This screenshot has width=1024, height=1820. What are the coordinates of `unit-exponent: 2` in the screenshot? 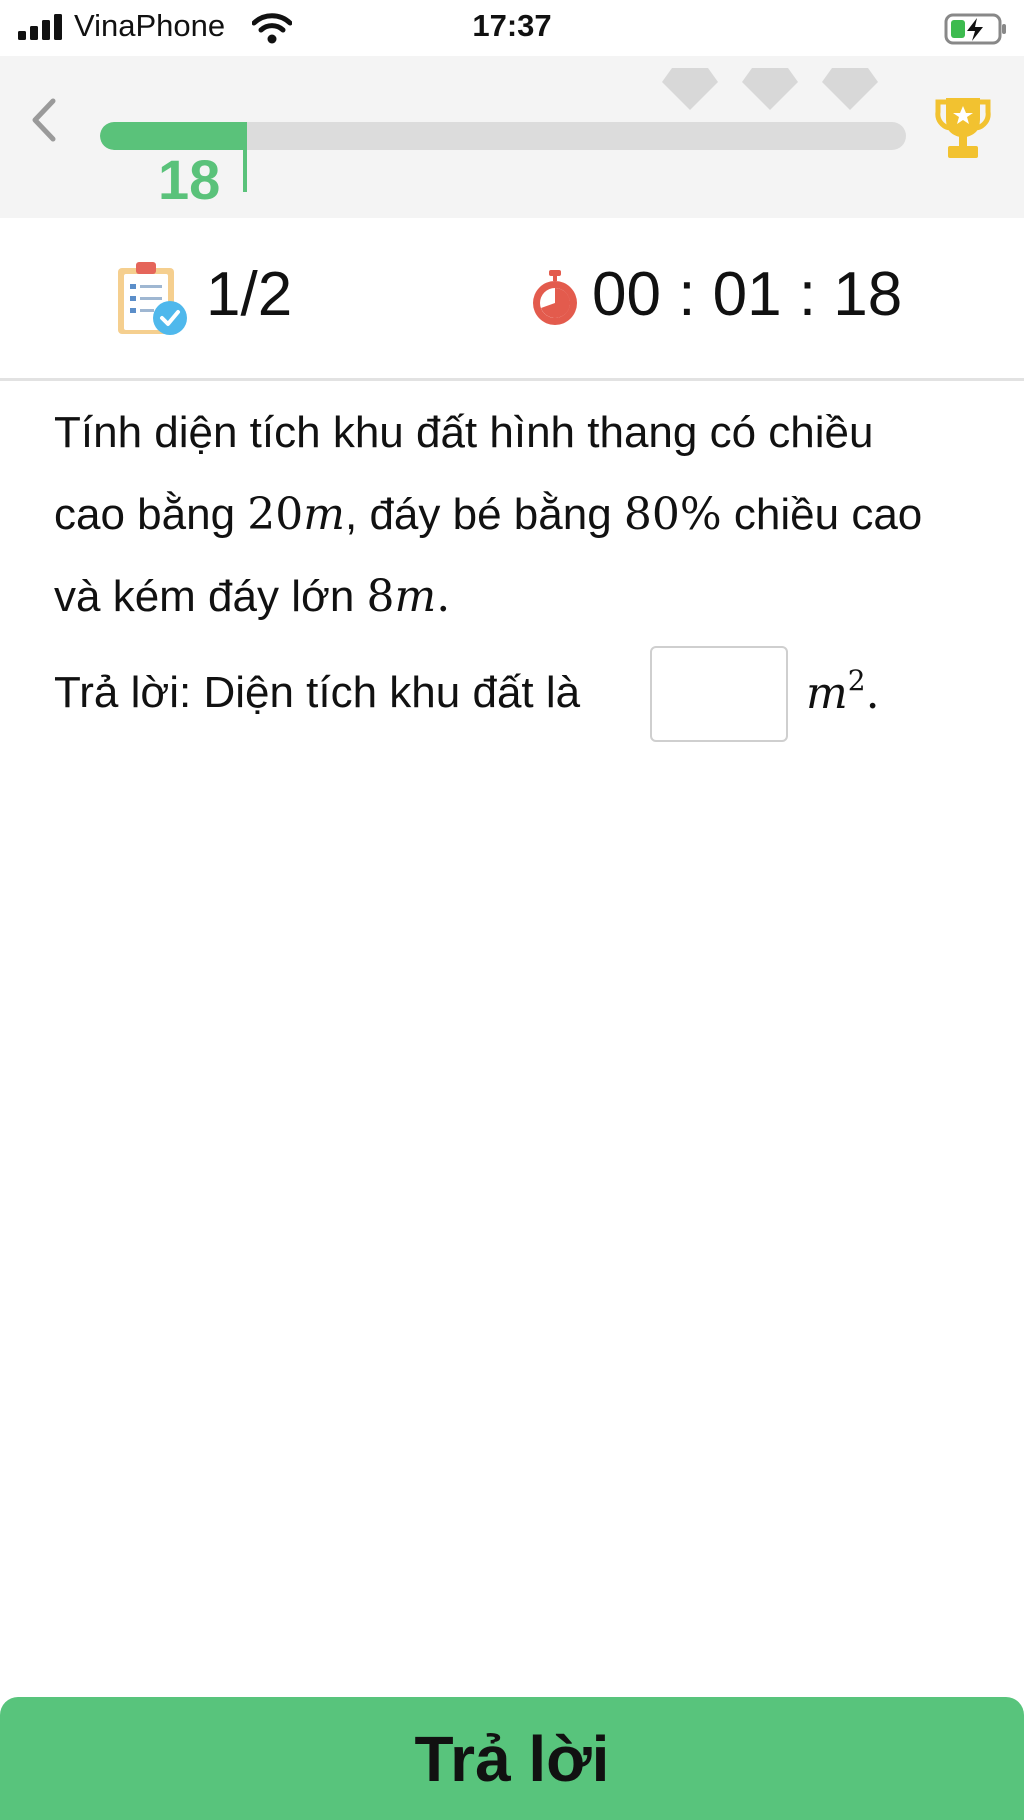 It's located at (856, 680).